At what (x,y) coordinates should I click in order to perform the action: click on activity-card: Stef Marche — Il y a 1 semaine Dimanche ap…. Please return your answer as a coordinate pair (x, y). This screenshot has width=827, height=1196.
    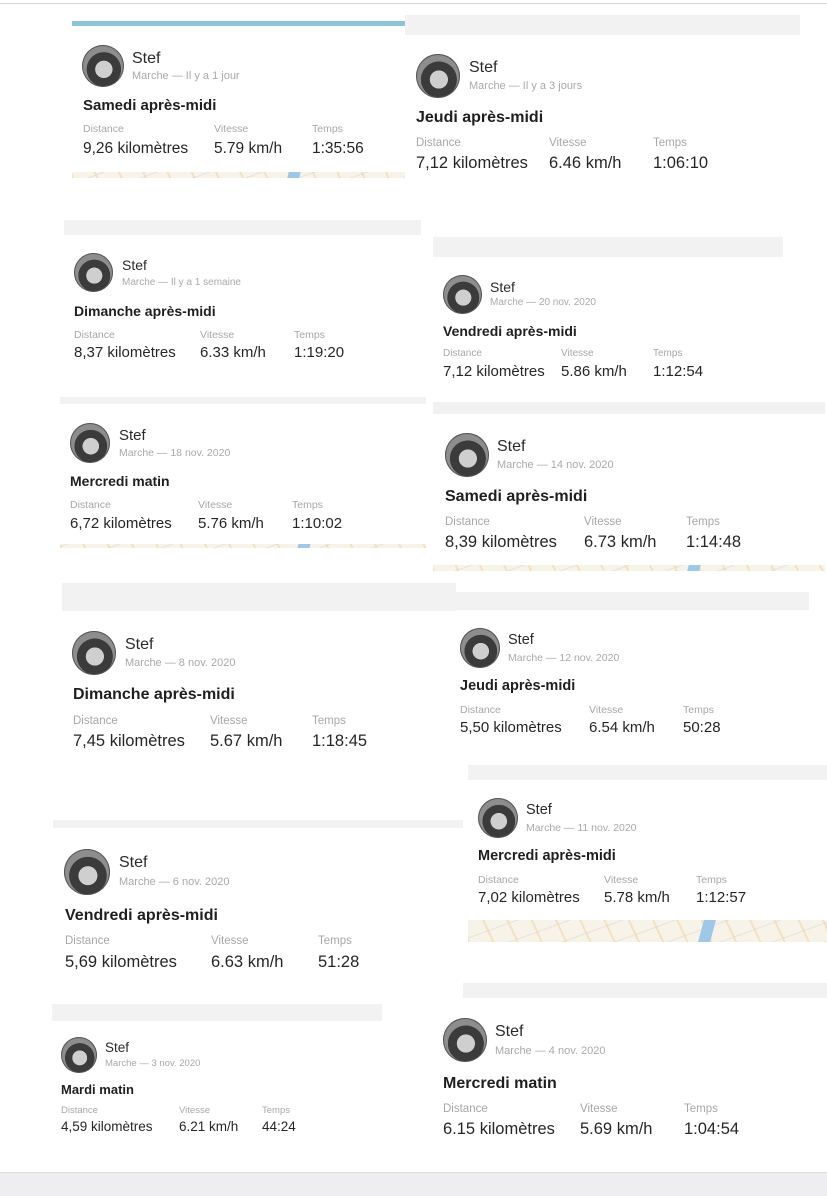
    Looking at the image, I should click on (242, 316).